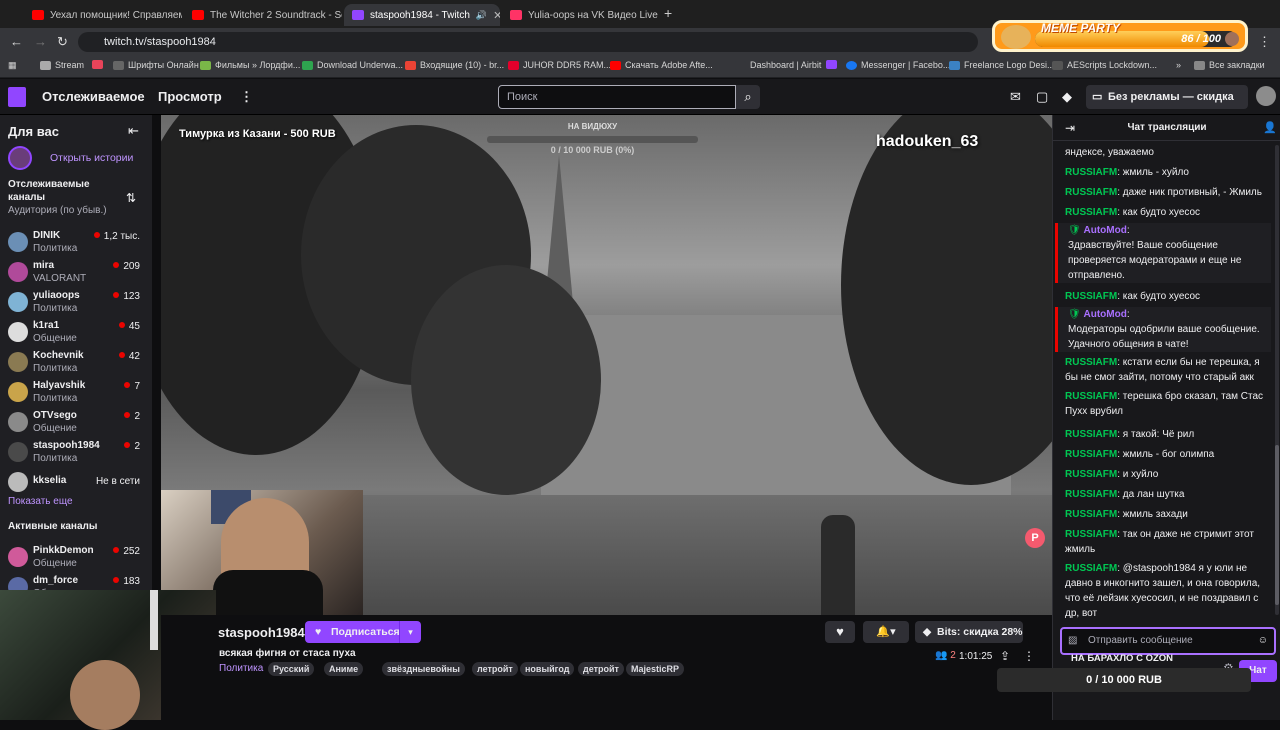 This screenshot has width=1280, height=730. What do you see at coordinates (241, 668) in the screenshot?
I see `category-link: Политика` at bounding box center [241, 668].